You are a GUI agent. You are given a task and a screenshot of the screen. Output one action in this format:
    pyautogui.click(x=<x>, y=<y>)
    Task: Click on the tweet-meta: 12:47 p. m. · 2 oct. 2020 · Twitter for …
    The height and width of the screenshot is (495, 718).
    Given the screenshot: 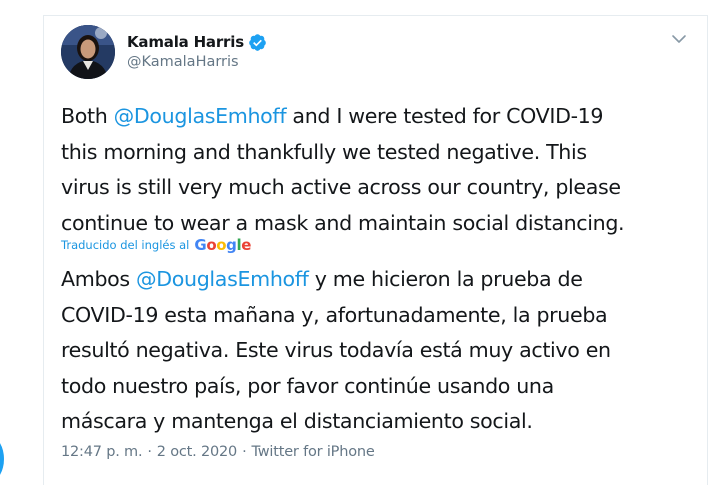 What is the action you would take?
    pyautogui.click(x=218, y=452)
    